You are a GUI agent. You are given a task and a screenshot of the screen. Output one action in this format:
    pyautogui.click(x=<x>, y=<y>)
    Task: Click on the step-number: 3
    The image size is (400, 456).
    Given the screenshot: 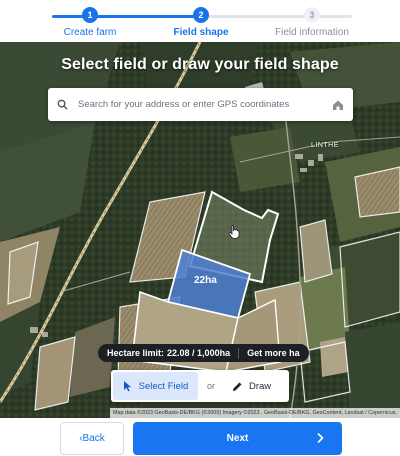 What is the action you would take?
    pyautogui.click(x=312, y=15)
    